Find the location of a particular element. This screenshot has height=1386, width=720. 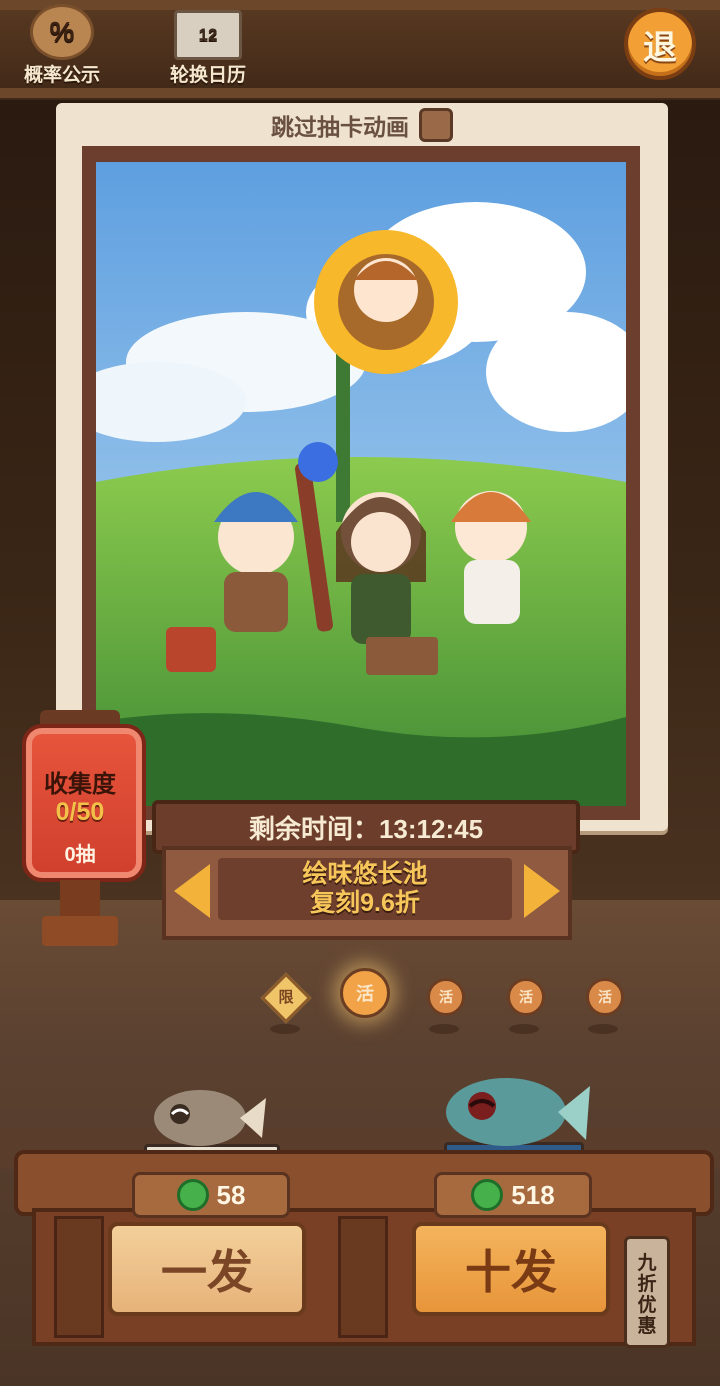

pool-tab-2: 活 is located at coordinates (446, 997).